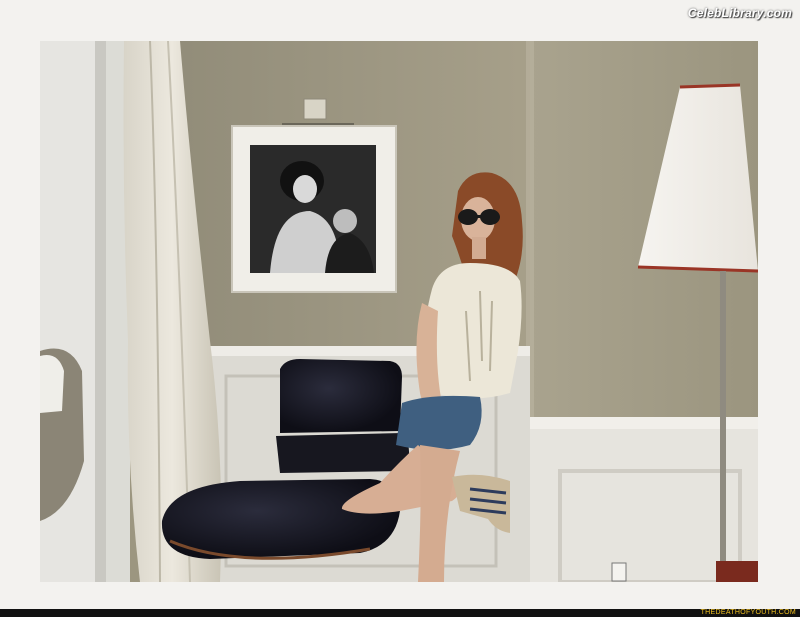  Describe the element at coordinates (723, 421) in the screenshot. I see `lamp-pole` at that location.